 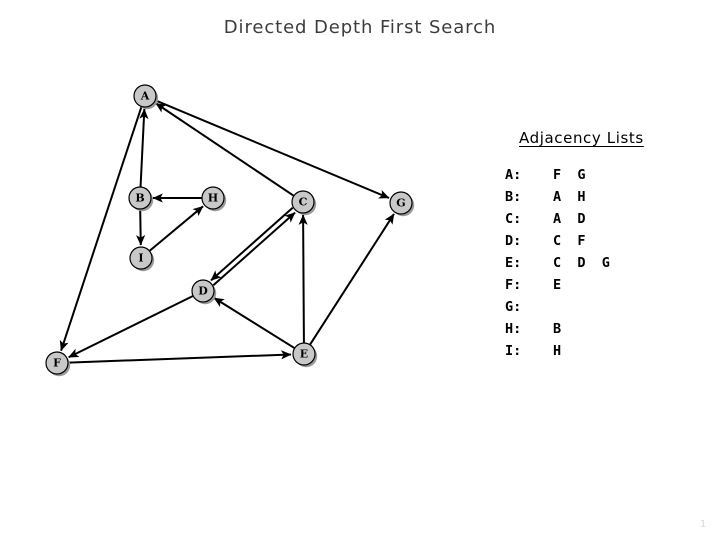 I want to click on adjacency-row: E: C D G, so click(x=557, y=263).